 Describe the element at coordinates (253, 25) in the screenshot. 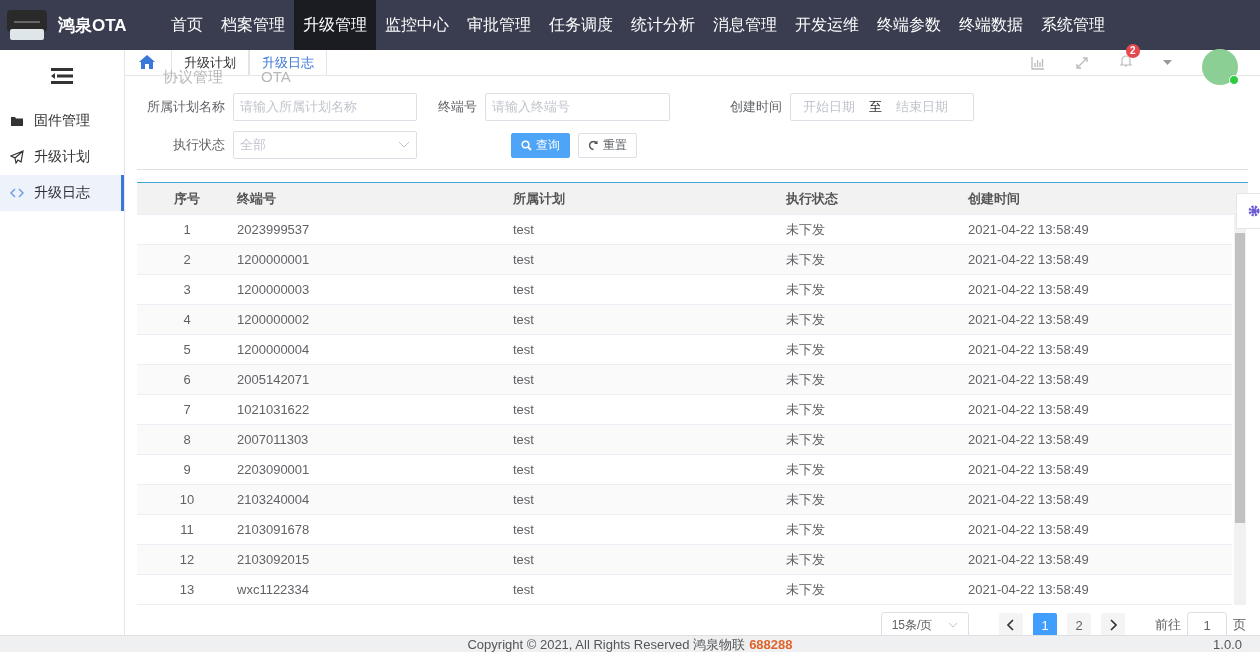

I see `nav-tab: 档案管理` at that location.